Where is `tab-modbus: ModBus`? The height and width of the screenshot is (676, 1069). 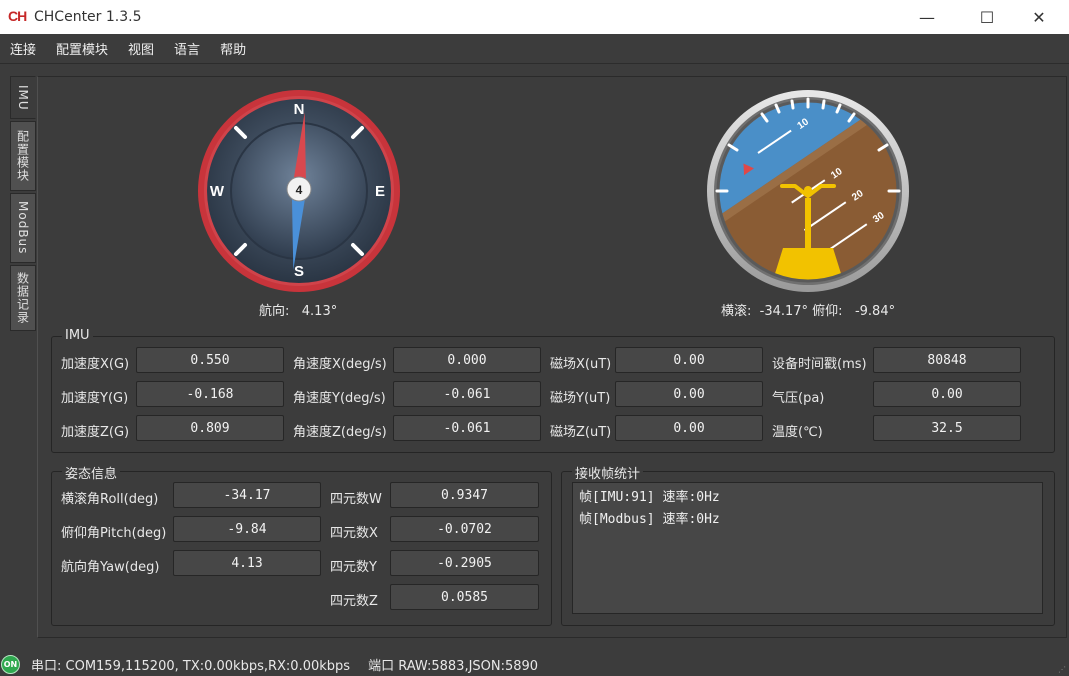 tab-modbus: ModBus is located at coordinates (23, 228).